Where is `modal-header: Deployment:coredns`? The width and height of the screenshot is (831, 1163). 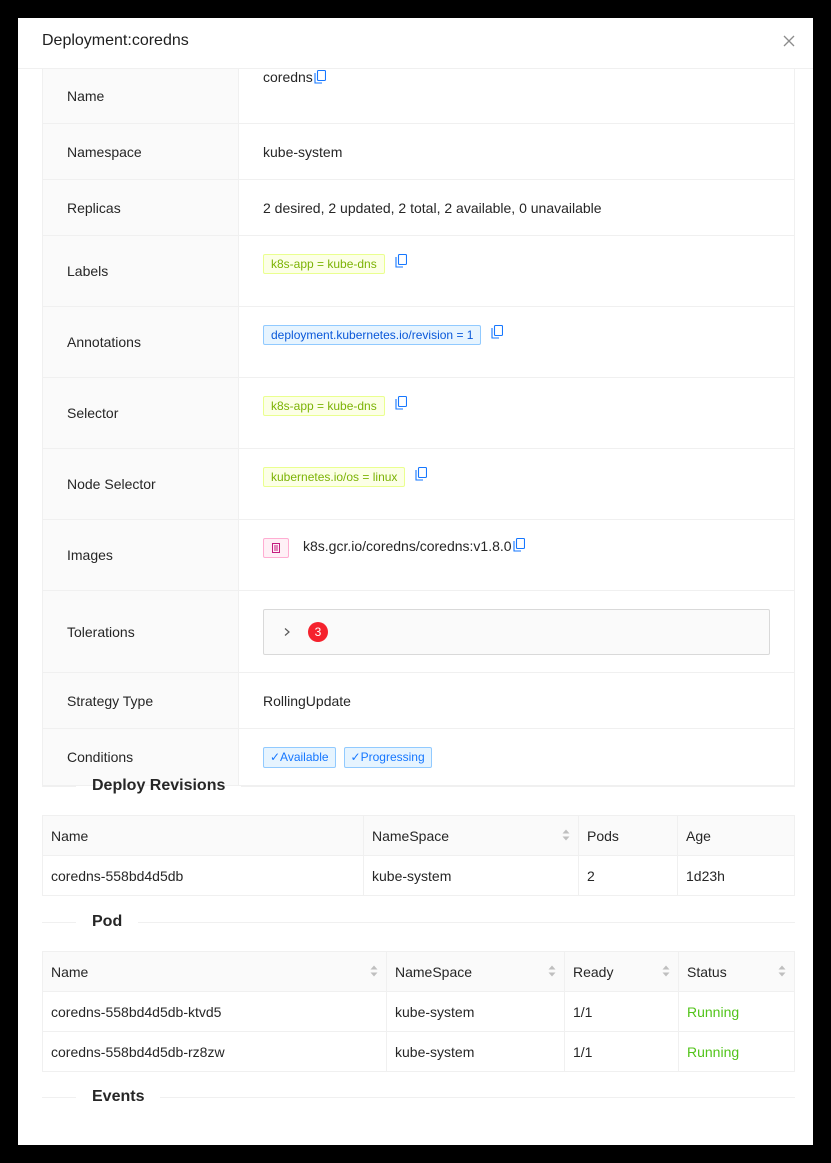 modal-header: Deployment:coredns is located at coordinates (415, 43).